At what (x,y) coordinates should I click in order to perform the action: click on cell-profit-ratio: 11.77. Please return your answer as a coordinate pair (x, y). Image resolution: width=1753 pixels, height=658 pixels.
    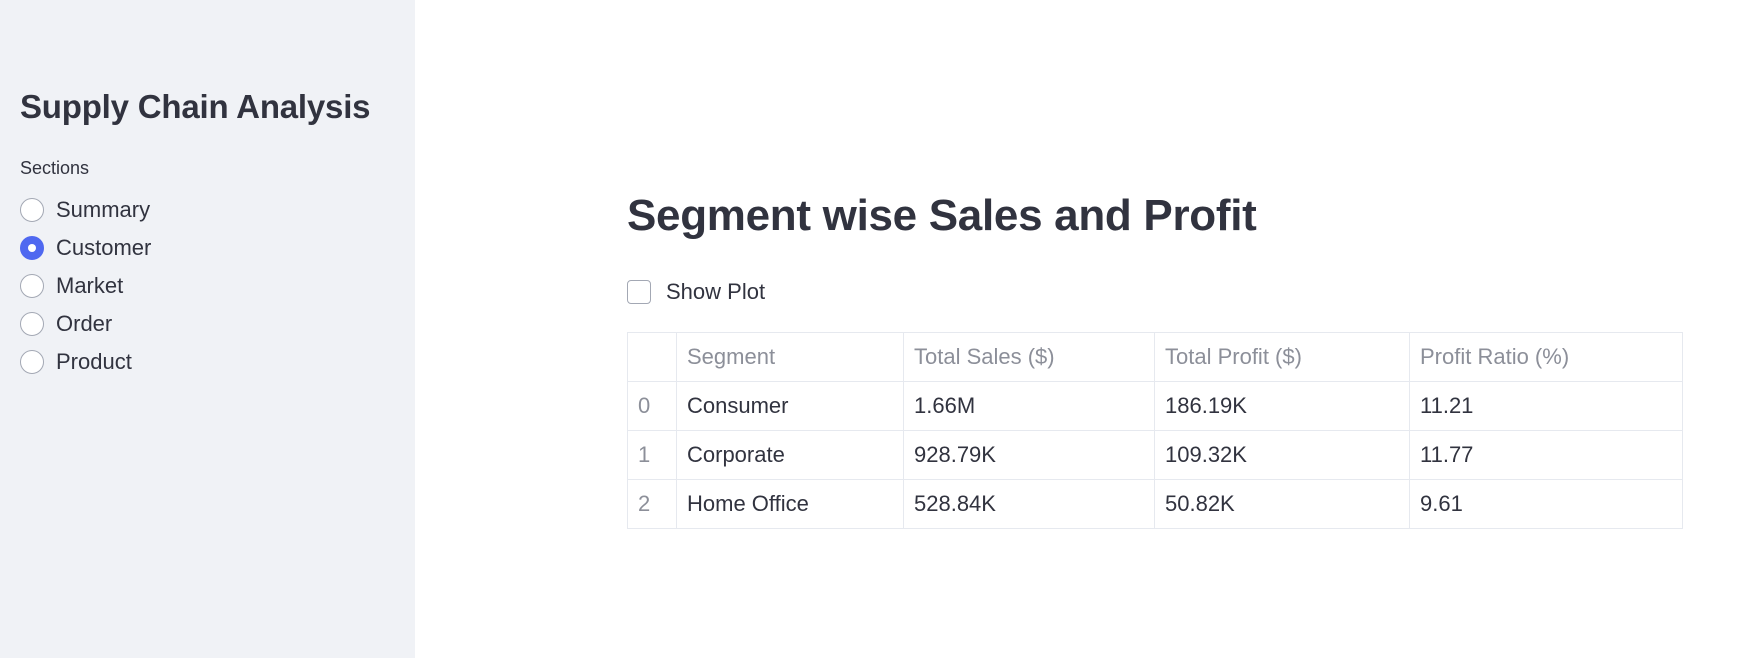
    Looking at the image, I should click on (1546, 455).